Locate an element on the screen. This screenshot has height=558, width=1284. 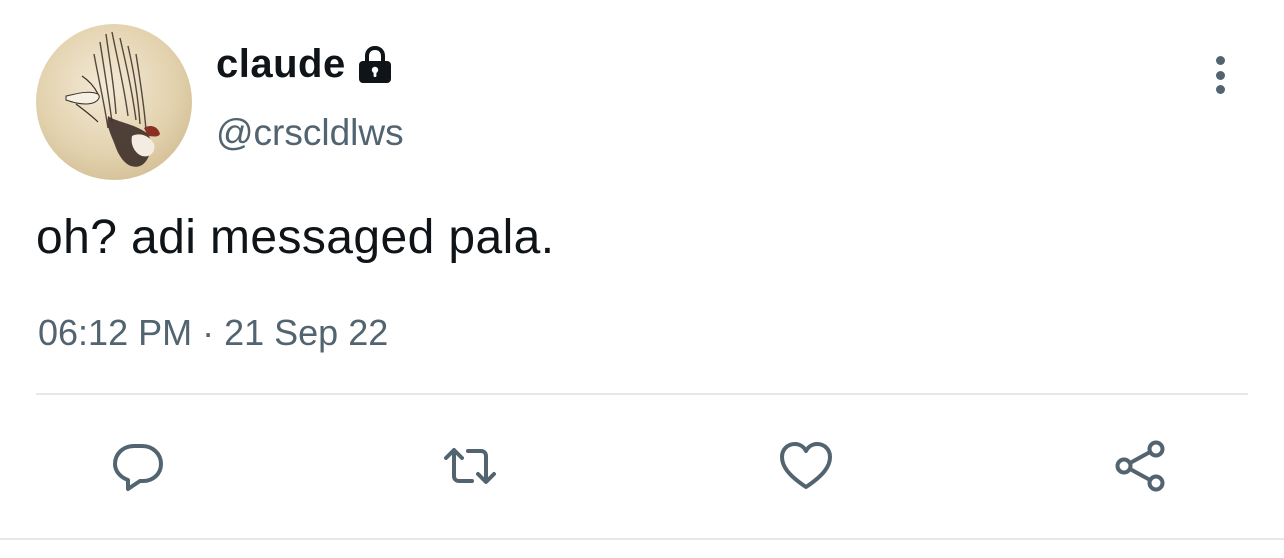
handle: @crscldlws is located at coordinates (310, 133).